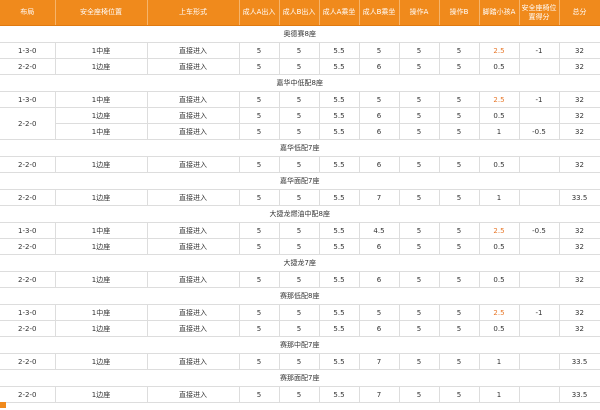 This screenshot has width=600, height=410. I want to click on column-header: 操作A, so click(419, 13).